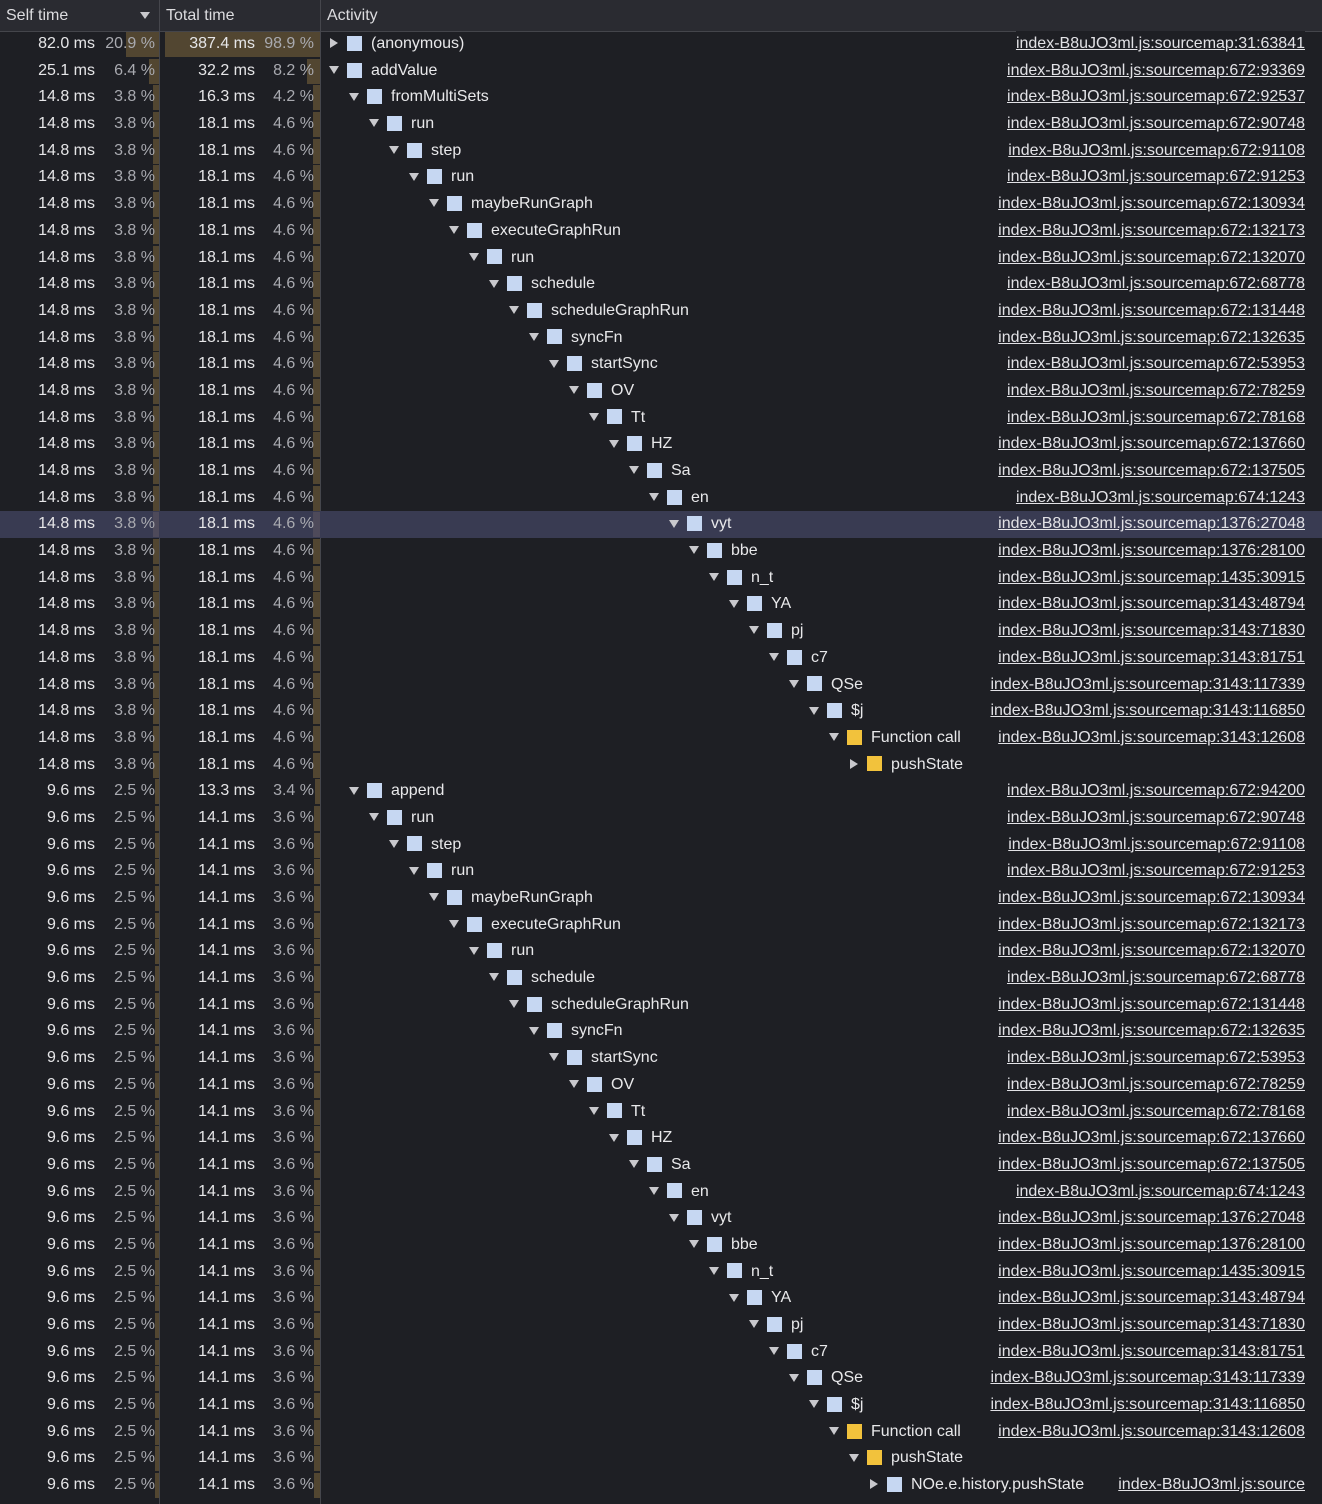 Image resolution: width=1322 pixels, height=1504 pixels. Describe the element at coordinates (895, 738) in the screenshot. I see `tree-node: Function call` at that location.